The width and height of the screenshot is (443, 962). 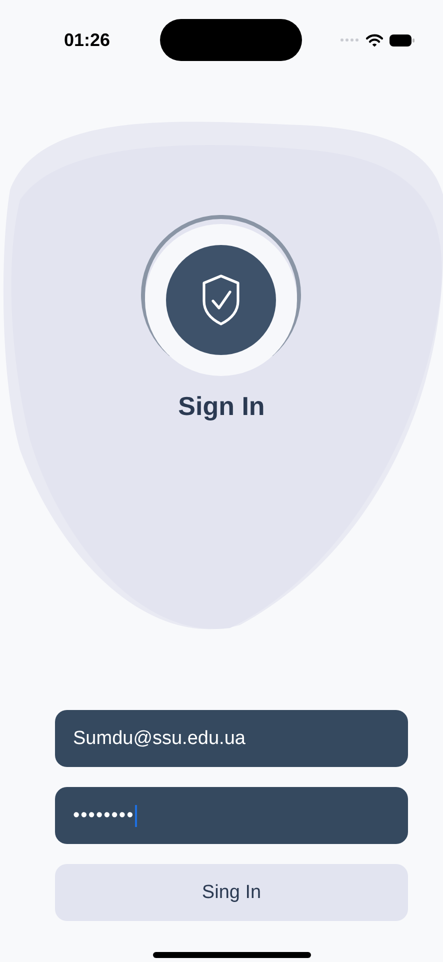 What do you see at coordinates (221, 300) in the screenshot?
I see `shield-check-icon` at bounding box center [221, 300].